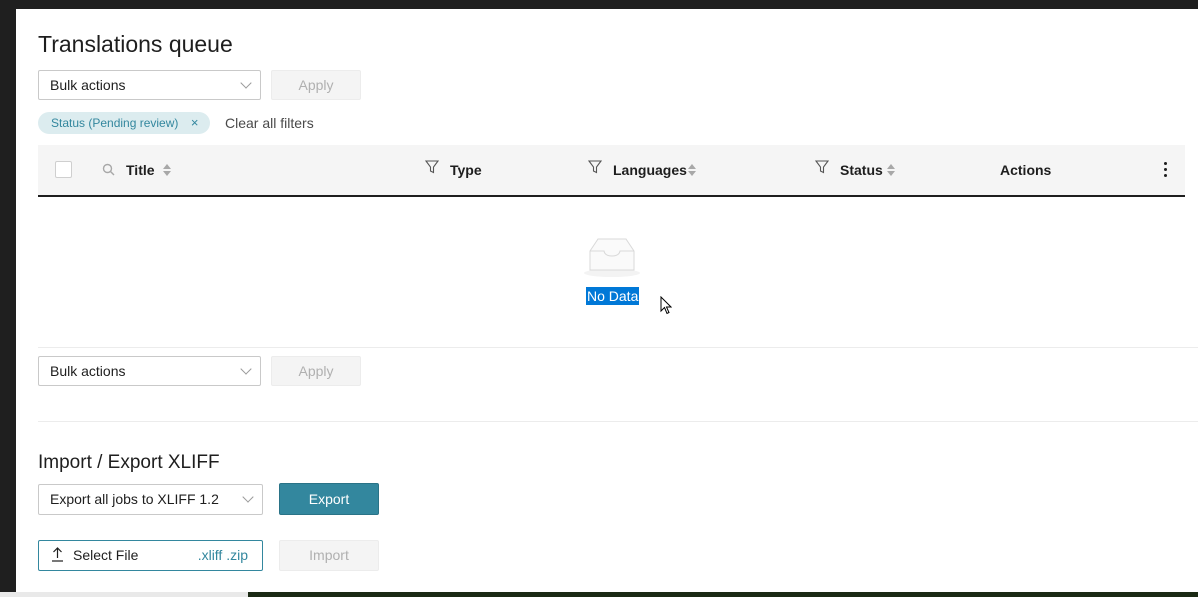 This screenshot has height=597, width=1198. What do you see at coordinates (861, 170) in the screenshot?
I see `column-status: Status` at bounding box center [861, 170].